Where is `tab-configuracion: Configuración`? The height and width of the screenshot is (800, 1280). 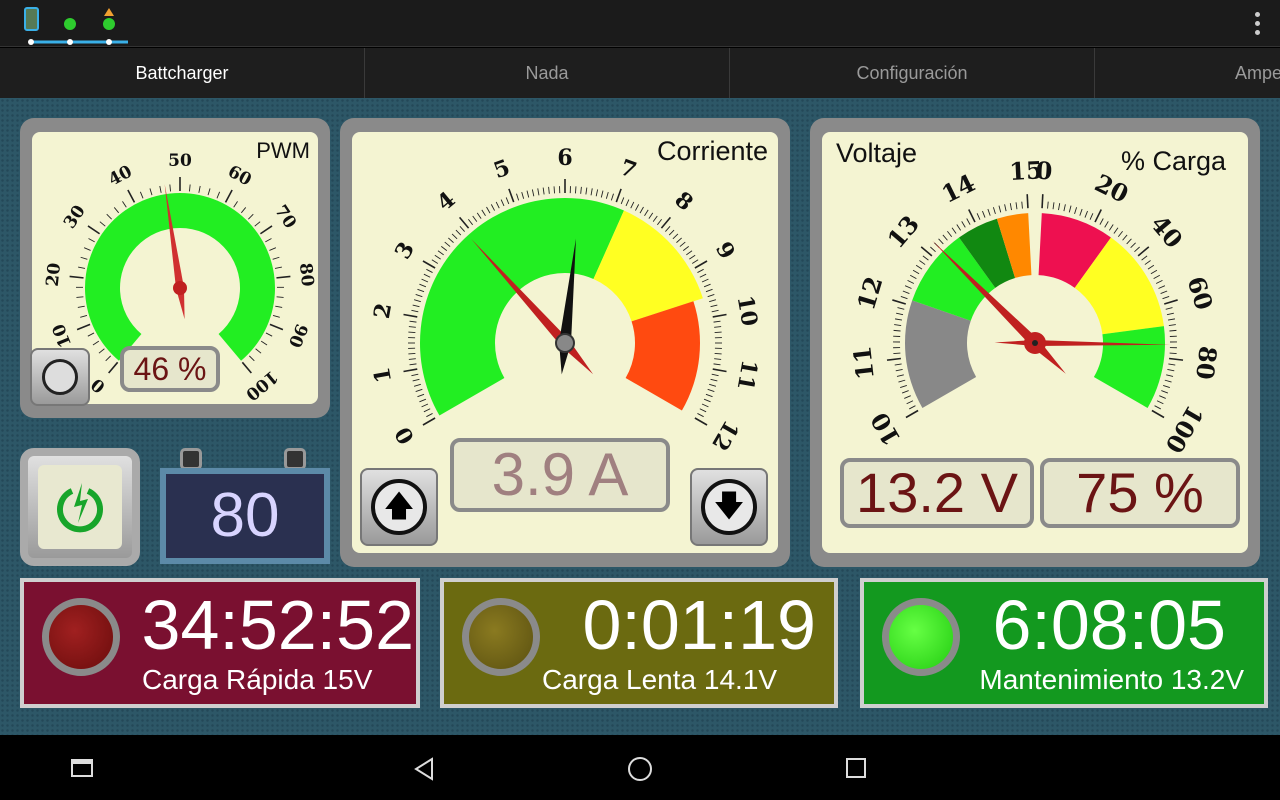 tab-configuracion: Configuración is located at coordinates (912, 73).